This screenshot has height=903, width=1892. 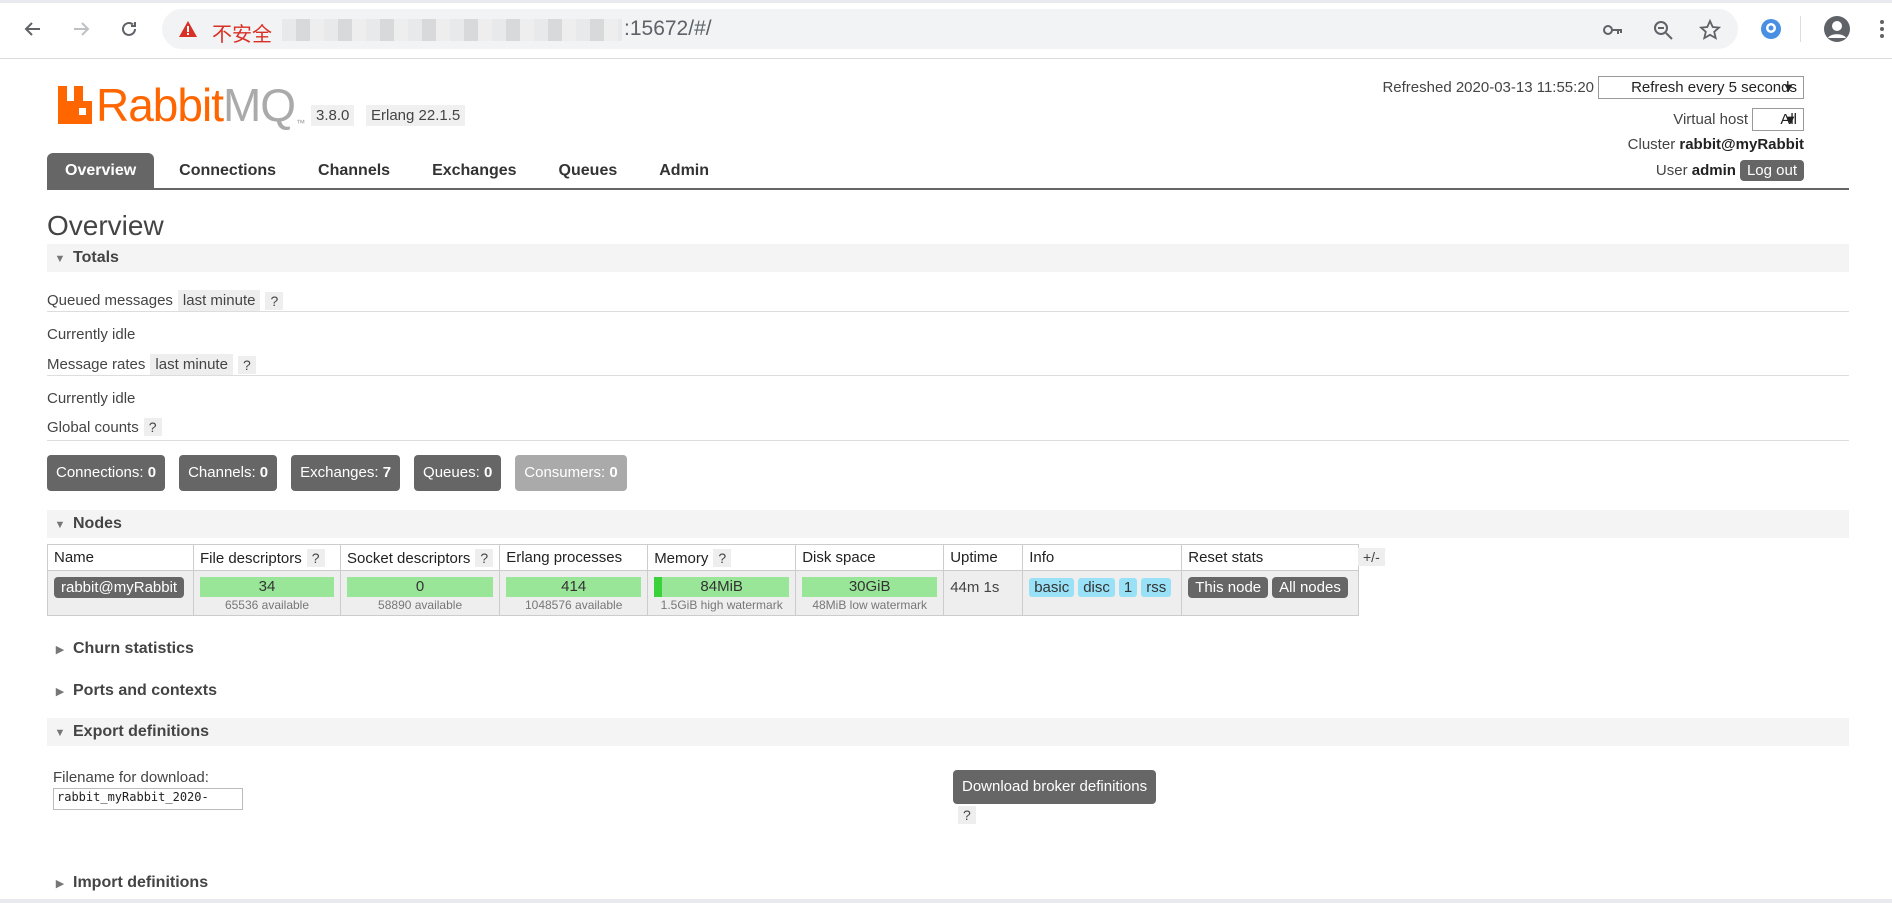 I want to click on cluster-row: Cluster rabbit@myRabbit, so click(x=1716, y=144).